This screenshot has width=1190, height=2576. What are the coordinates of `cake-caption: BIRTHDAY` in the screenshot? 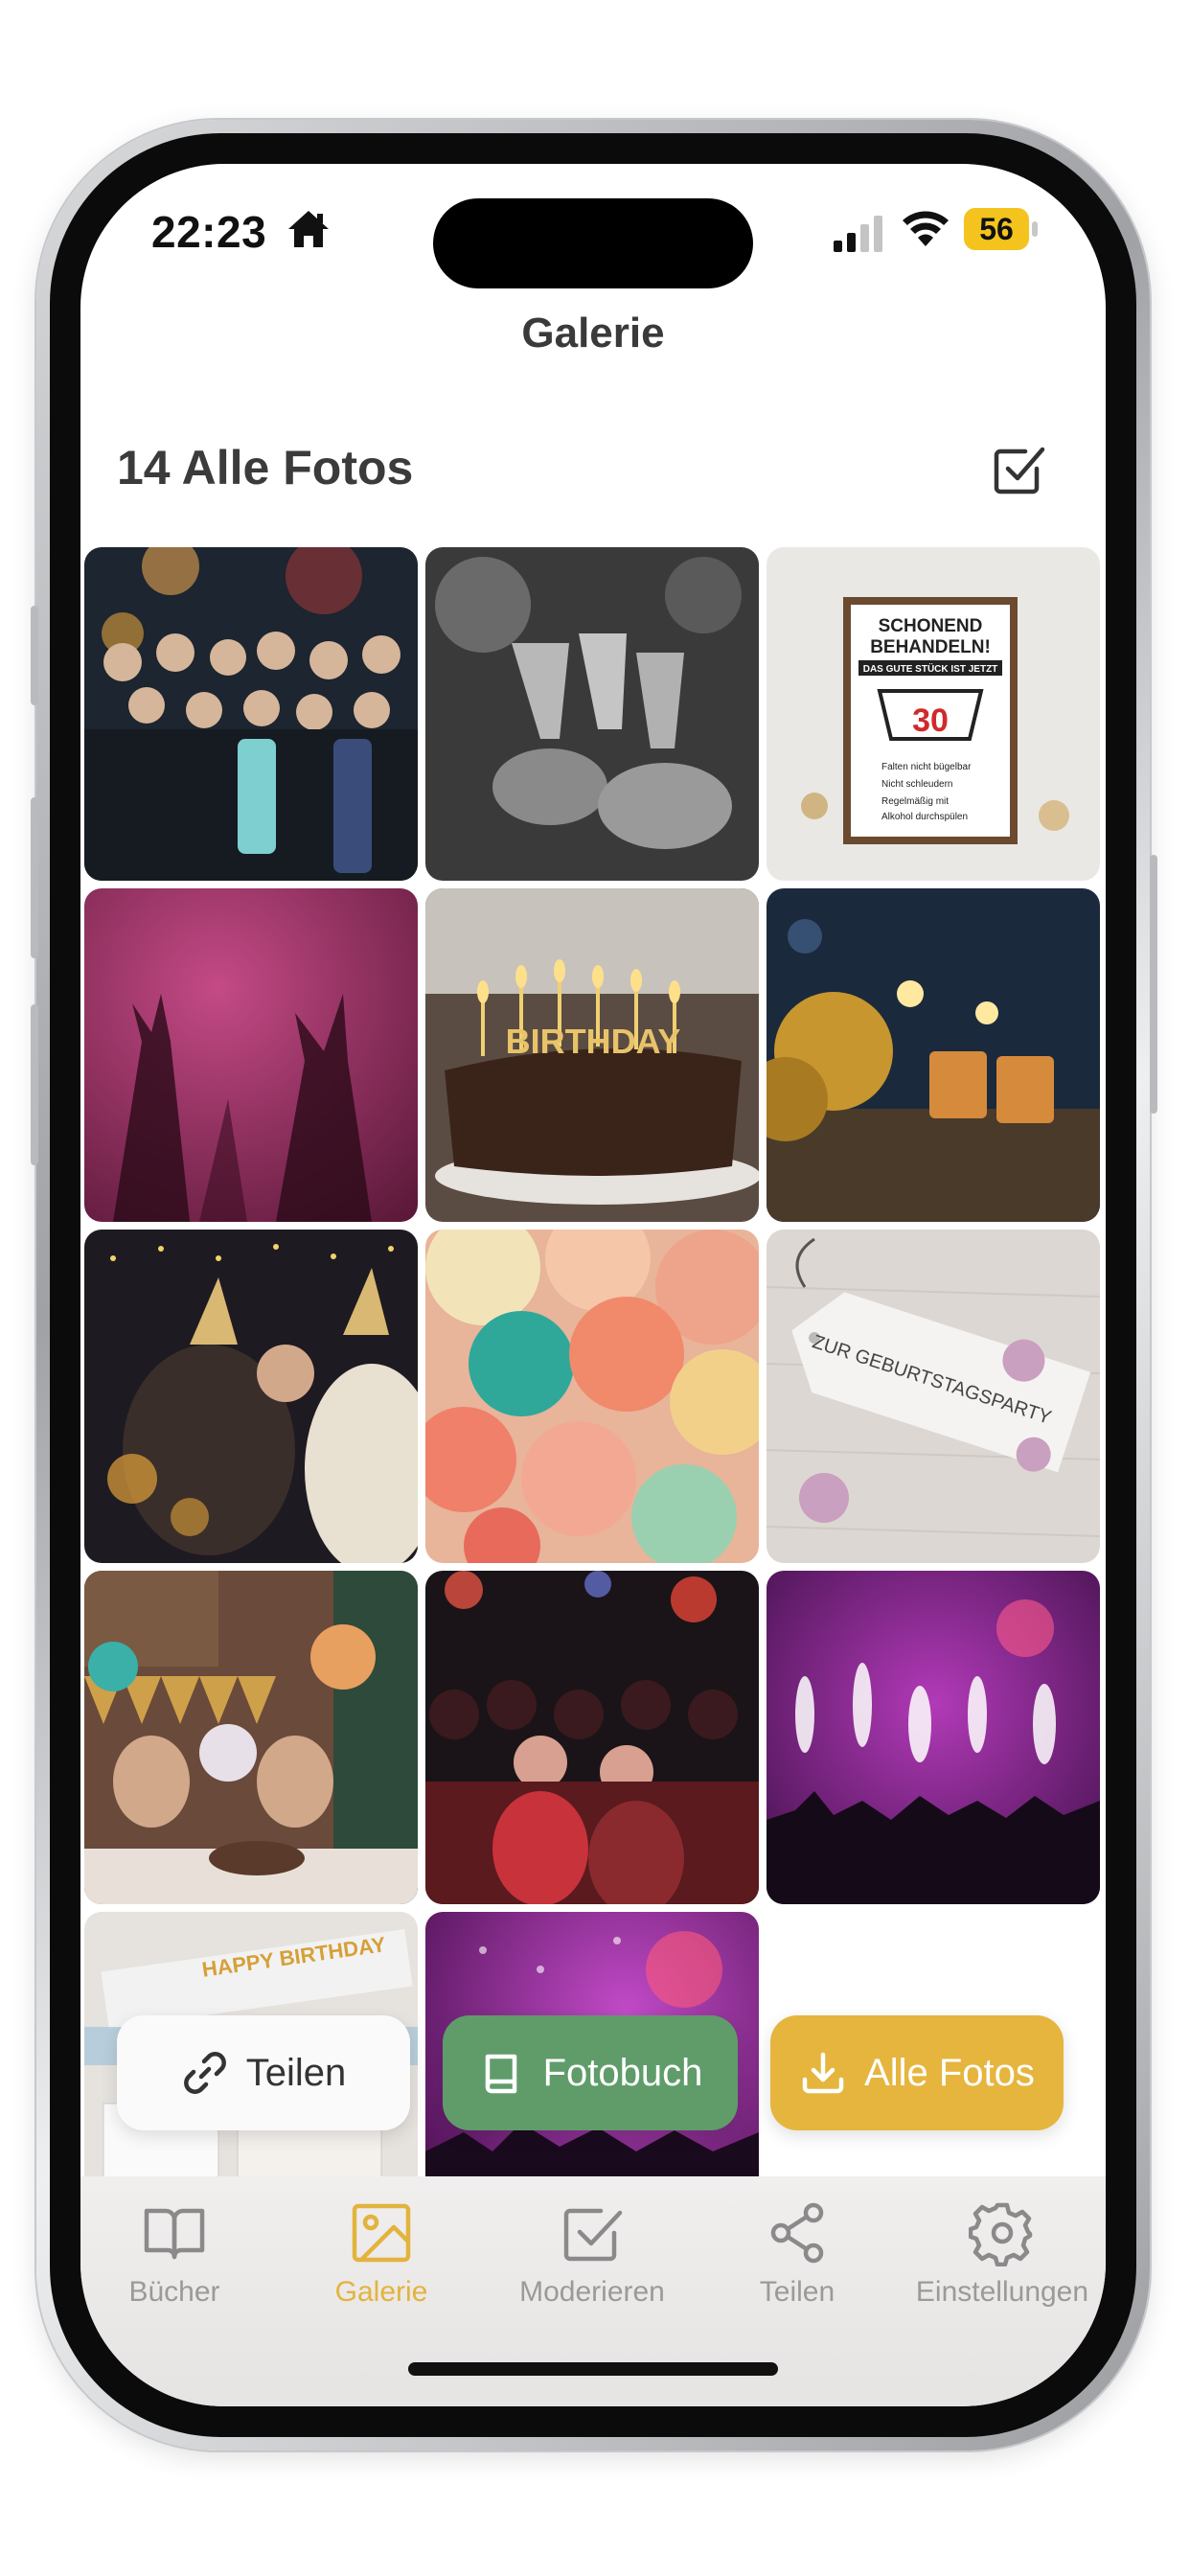 It's located at (593, 1041).